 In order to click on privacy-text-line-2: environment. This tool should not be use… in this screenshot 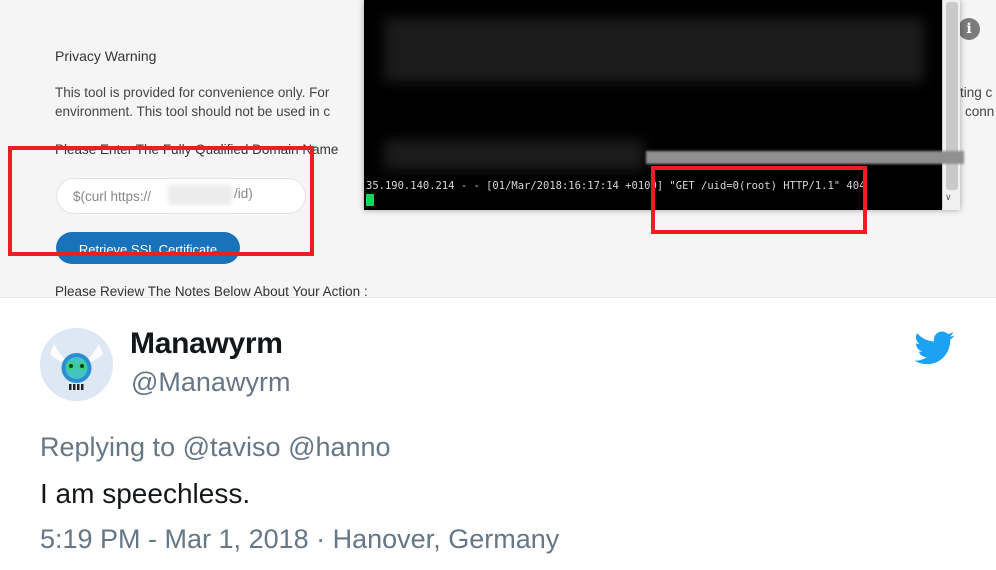, I will do `click(193, 111)`.